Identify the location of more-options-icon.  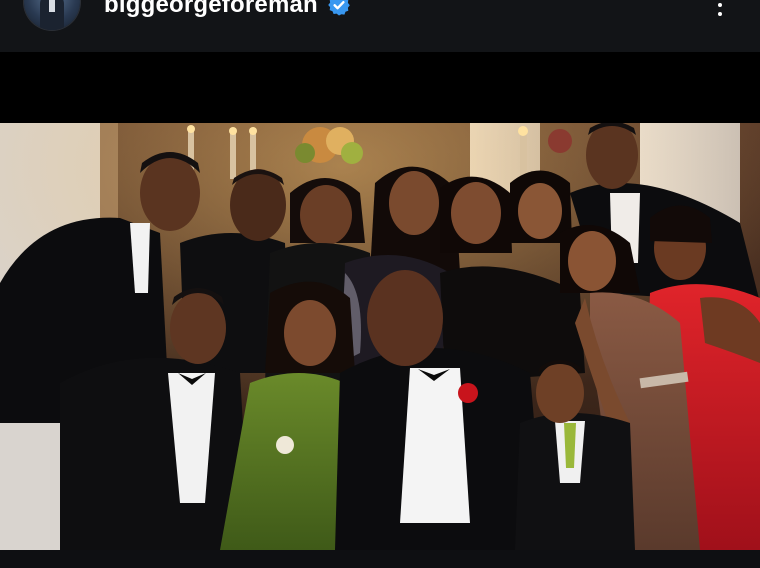
(720, 12).